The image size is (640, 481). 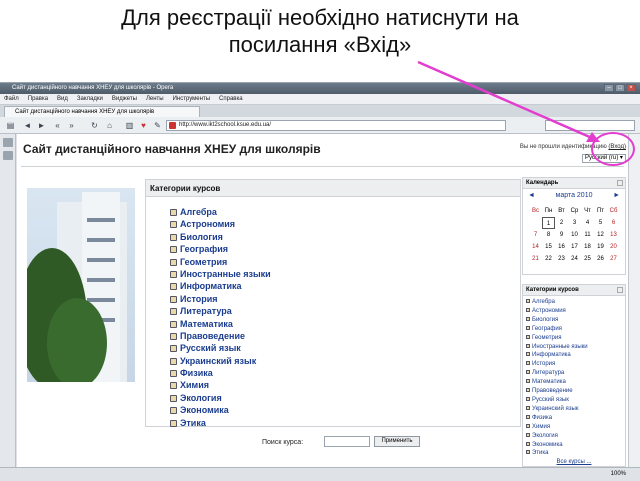 I want to click on annotation-arrow, so click(x=505, y=100).